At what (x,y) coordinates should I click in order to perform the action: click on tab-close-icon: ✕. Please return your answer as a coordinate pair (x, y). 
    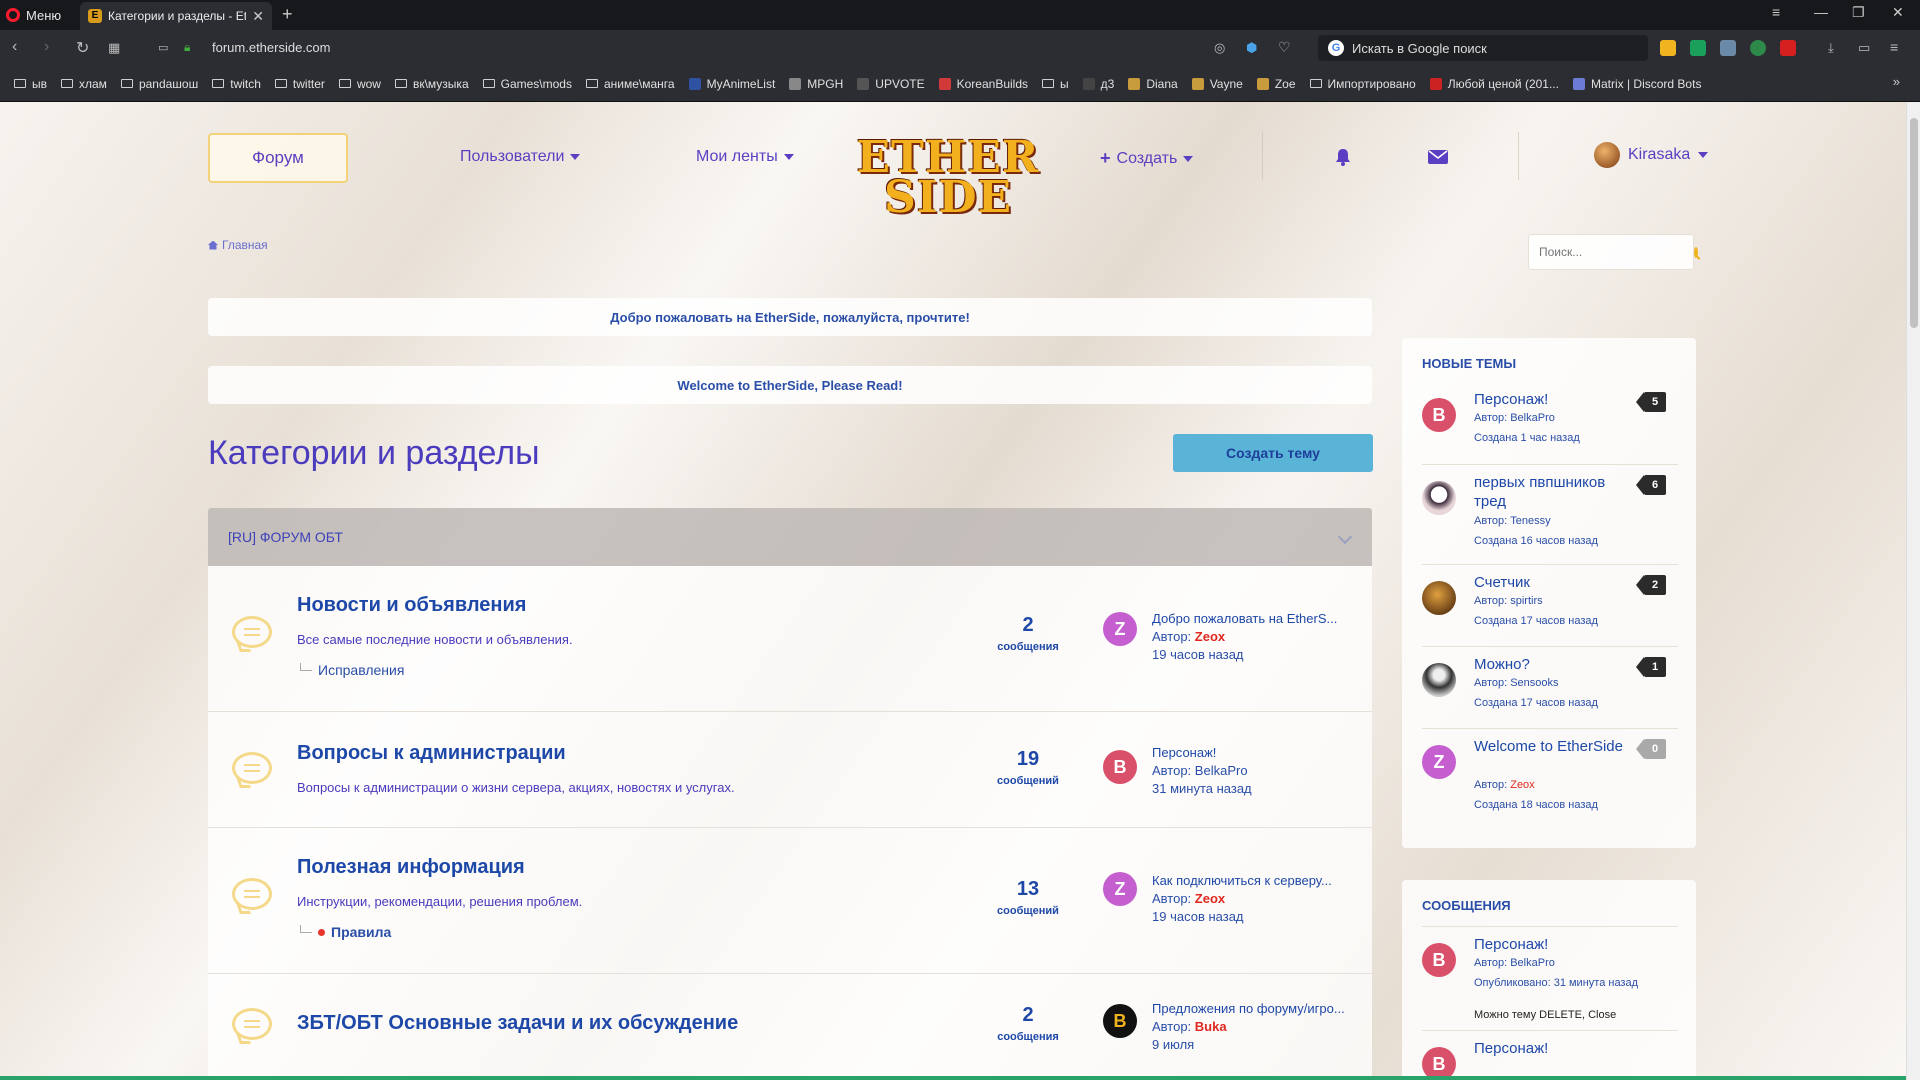
    Looking at the image, I should click on (258, 16).